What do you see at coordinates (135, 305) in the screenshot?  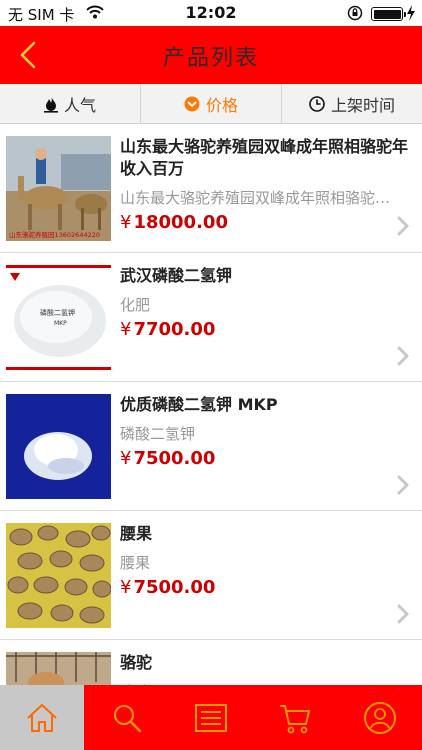 I see `product-subtitle: 化肥` at bounding box center [135, 305].